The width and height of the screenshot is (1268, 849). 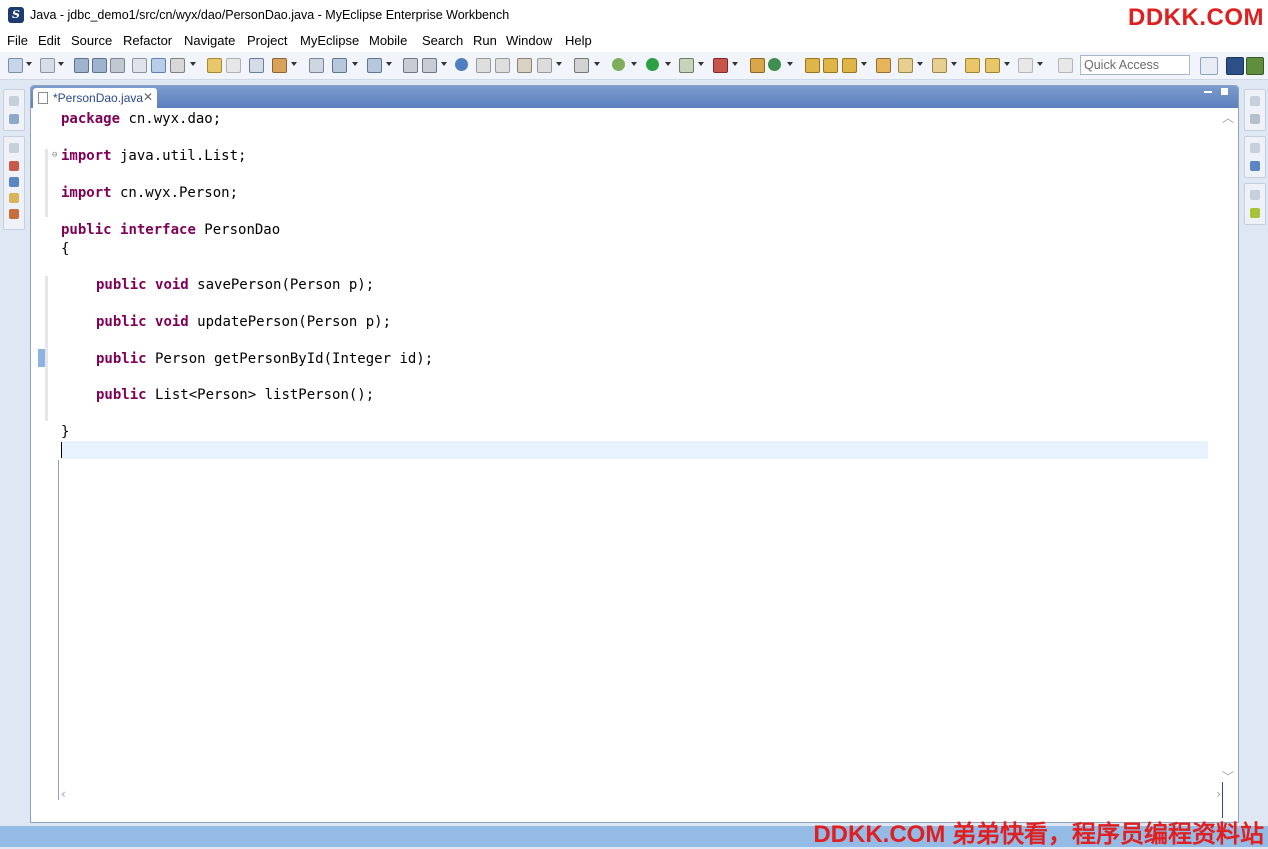 I want to click on task-list-icon, so click(x=1255, y=119).